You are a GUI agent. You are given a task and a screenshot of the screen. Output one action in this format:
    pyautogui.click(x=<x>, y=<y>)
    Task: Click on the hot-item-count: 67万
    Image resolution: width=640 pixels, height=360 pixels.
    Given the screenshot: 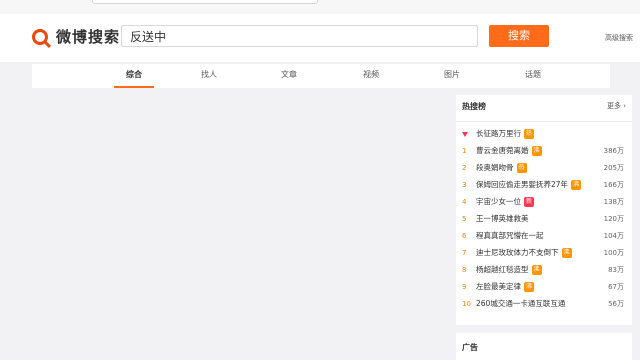 What is the action you would take?
    pyautogui.click(x=616, y=287)
    